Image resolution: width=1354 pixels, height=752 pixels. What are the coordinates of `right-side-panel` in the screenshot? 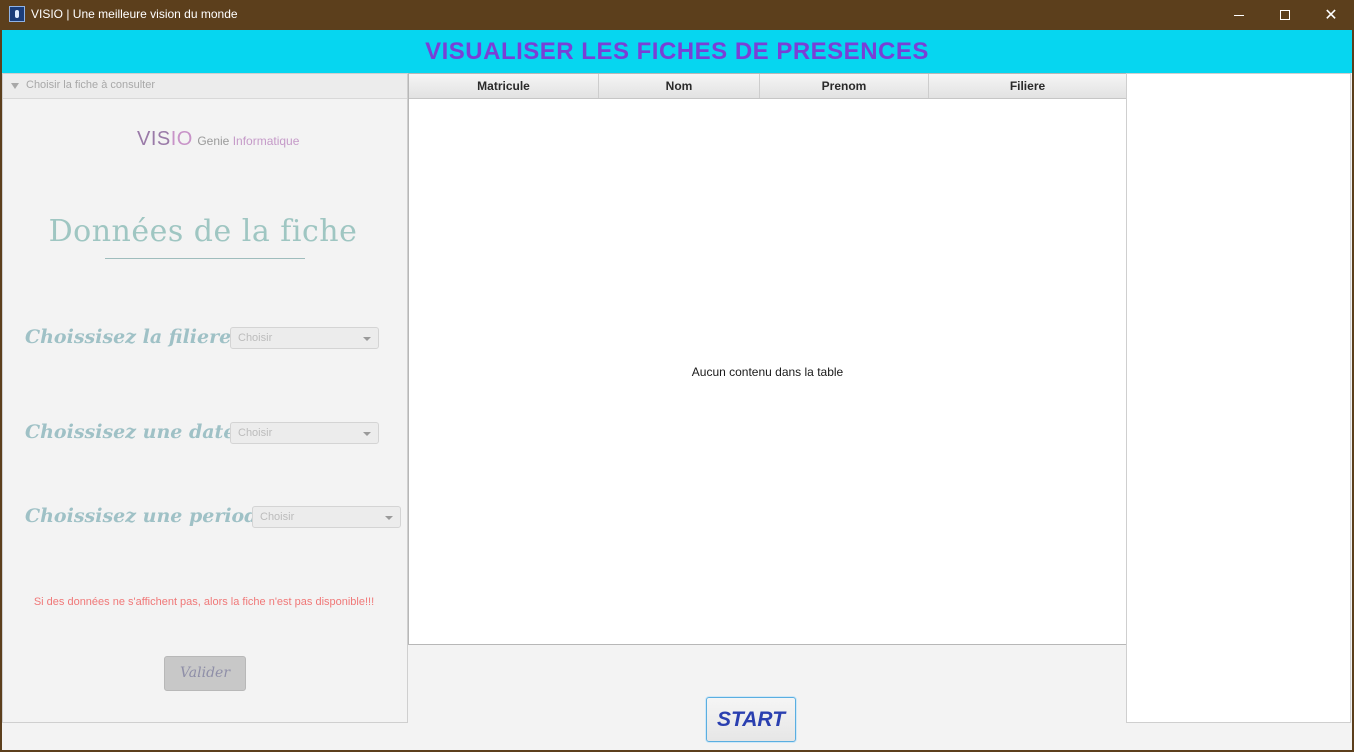 It's located at (1238, 398).